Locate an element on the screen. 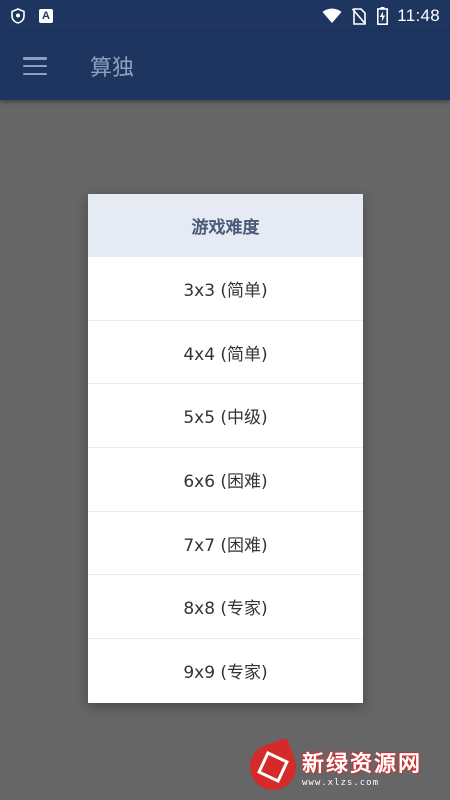 The image size is (450, 800). watermark: 新绿资源网 www.xlzs.com is located at coordinates (341, 767).